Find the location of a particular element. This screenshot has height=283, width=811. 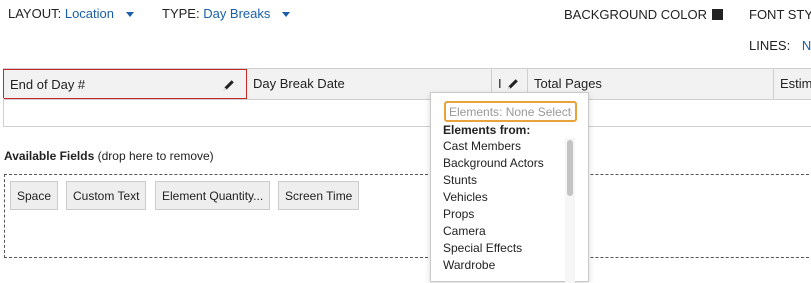

type-selector: TYPE: Day Breaks is located at coordinates (226, 13).